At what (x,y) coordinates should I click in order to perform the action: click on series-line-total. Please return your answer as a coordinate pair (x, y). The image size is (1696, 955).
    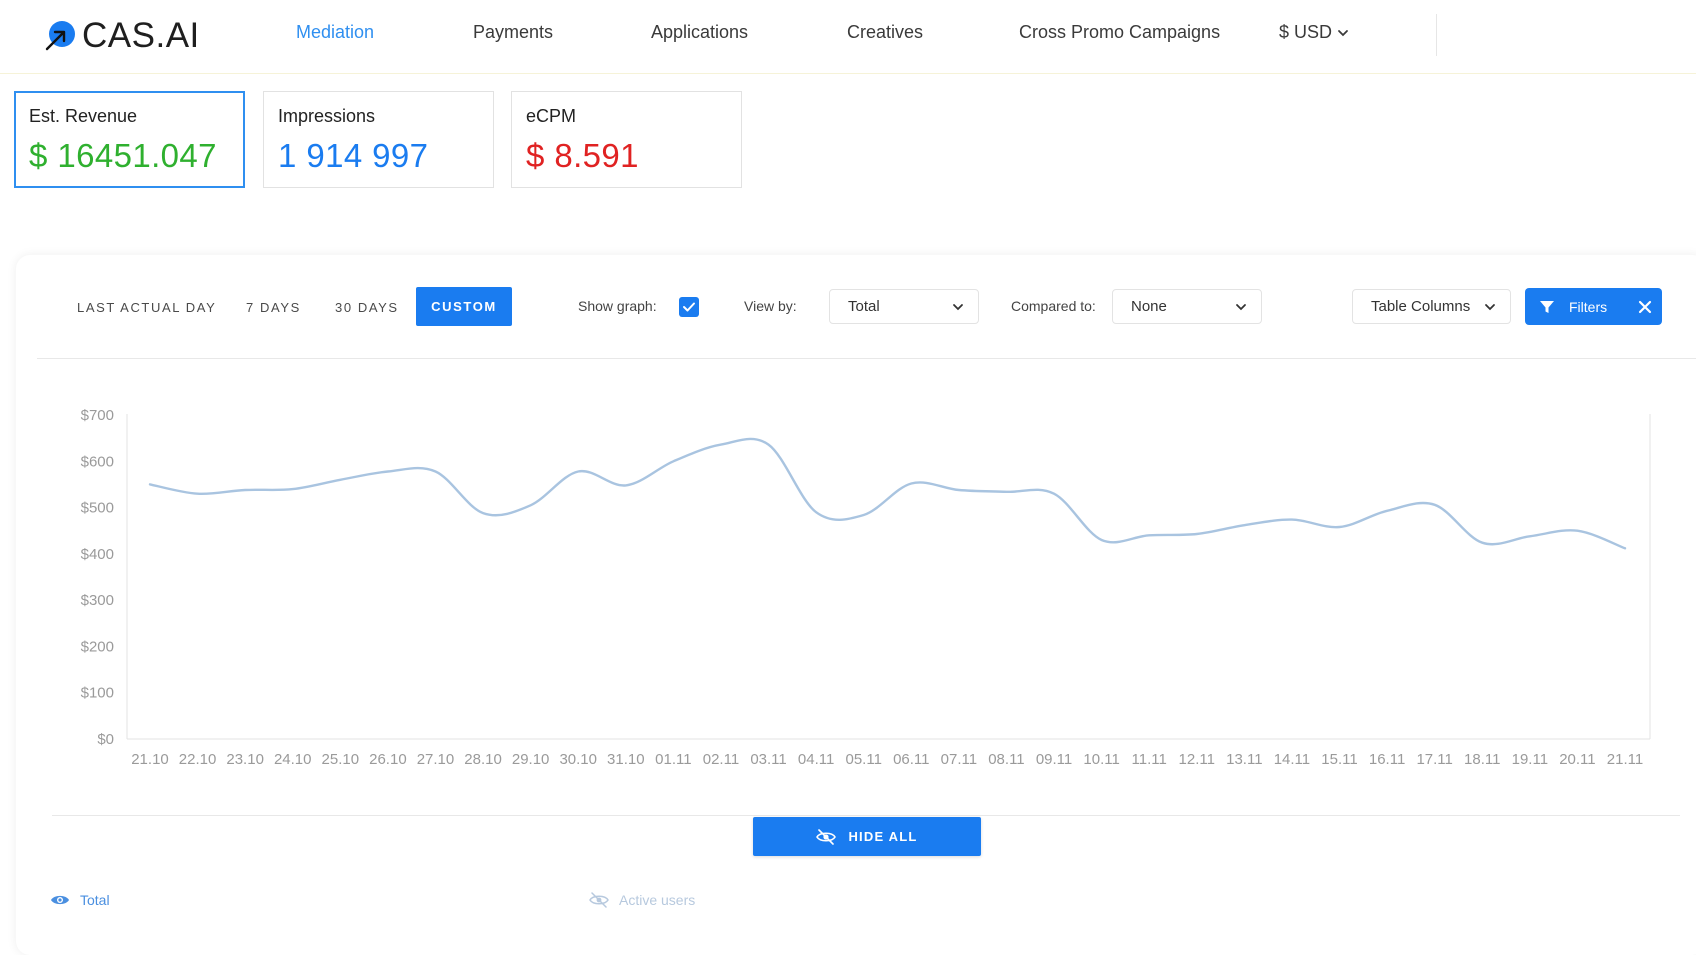
    Looking at the image, I should click on (887, 493).